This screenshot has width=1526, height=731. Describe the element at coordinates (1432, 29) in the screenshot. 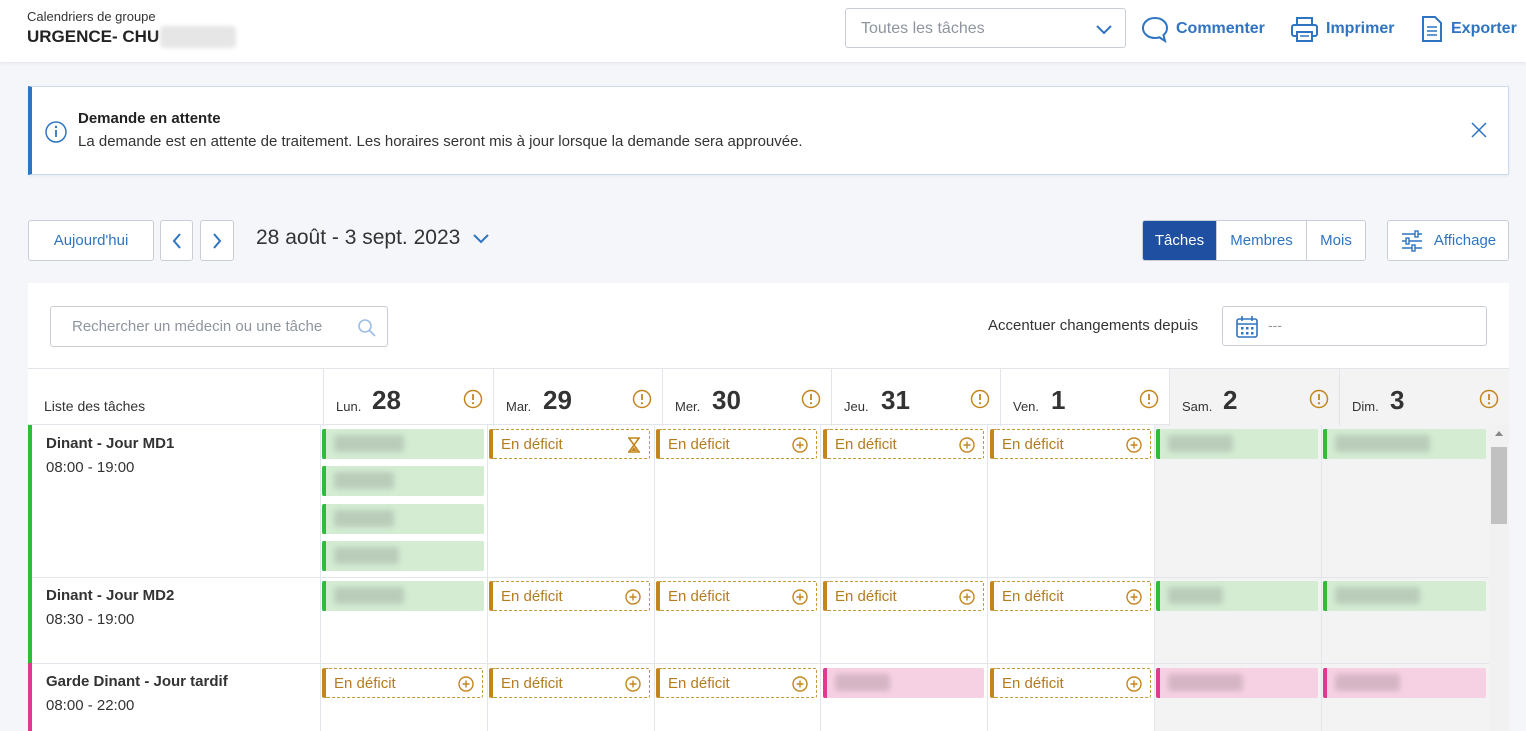

I see `export-document-icon` at that location.